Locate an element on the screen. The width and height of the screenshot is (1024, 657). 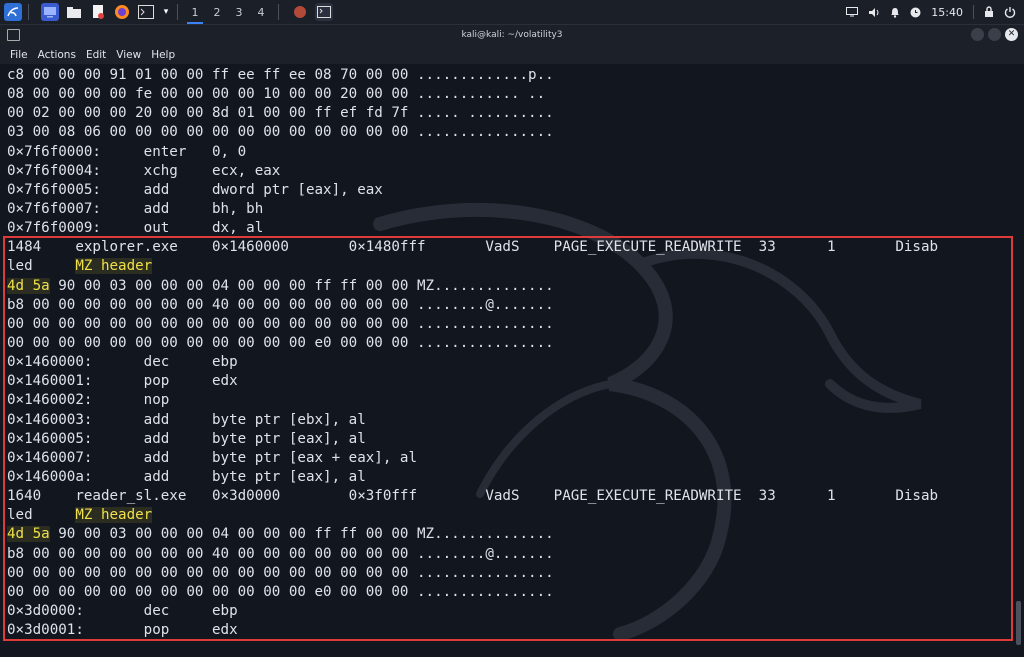
window-title: kali@kali: ~/volatility3 is located at coordinates (512, 35).